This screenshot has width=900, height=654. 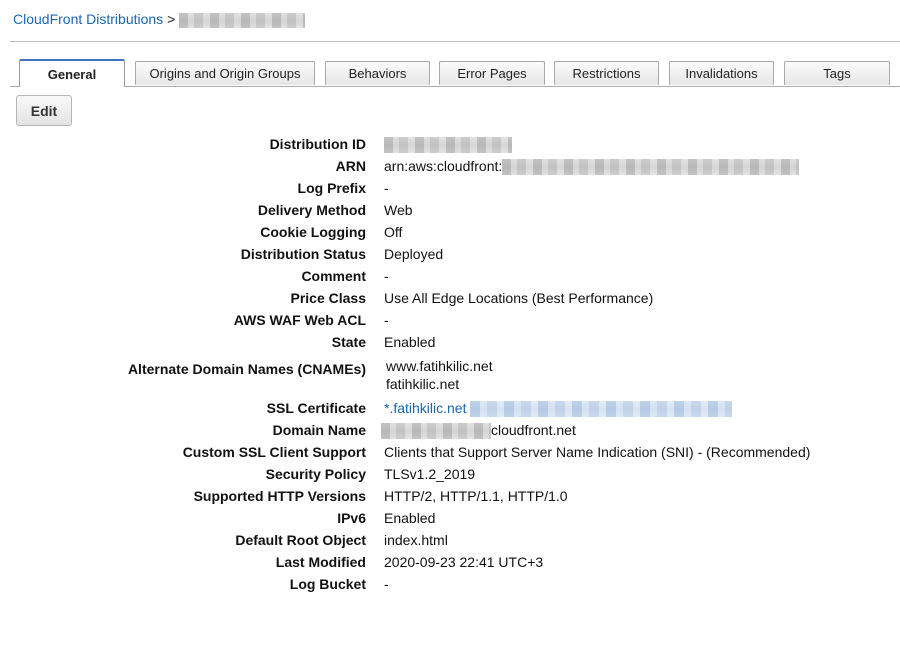 I want to click on detail-label: Log Bucket, so click(x=327, y=584).